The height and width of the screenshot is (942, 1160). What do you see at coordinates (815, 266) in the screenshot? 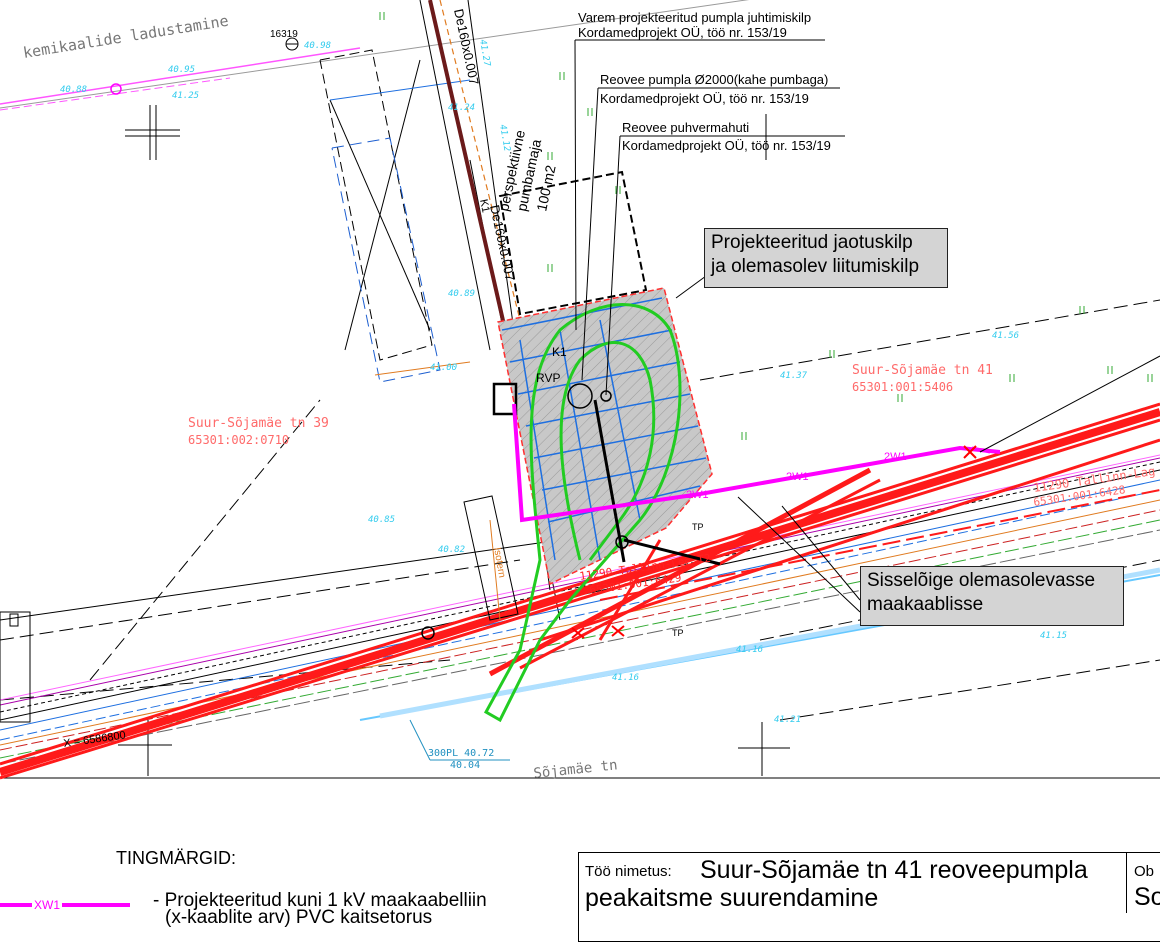
I see `callout-jaotuskilp-line2: ja olemasolev liitumiskilp` at bounding box center [815, 266].